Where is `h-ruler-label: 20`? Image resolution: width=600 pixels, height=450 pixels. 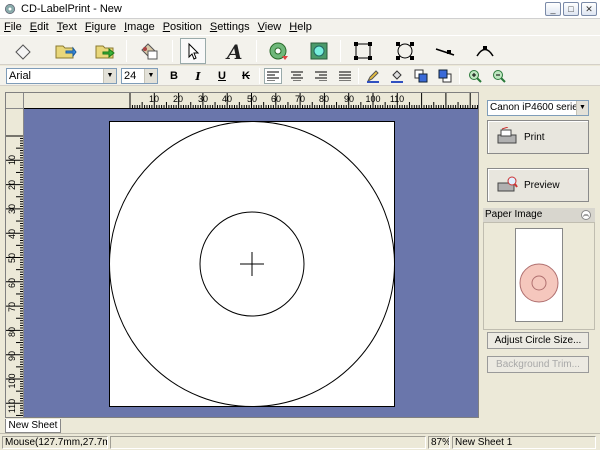 h-ruler-label: 20 is located at coordinates (178, 99).